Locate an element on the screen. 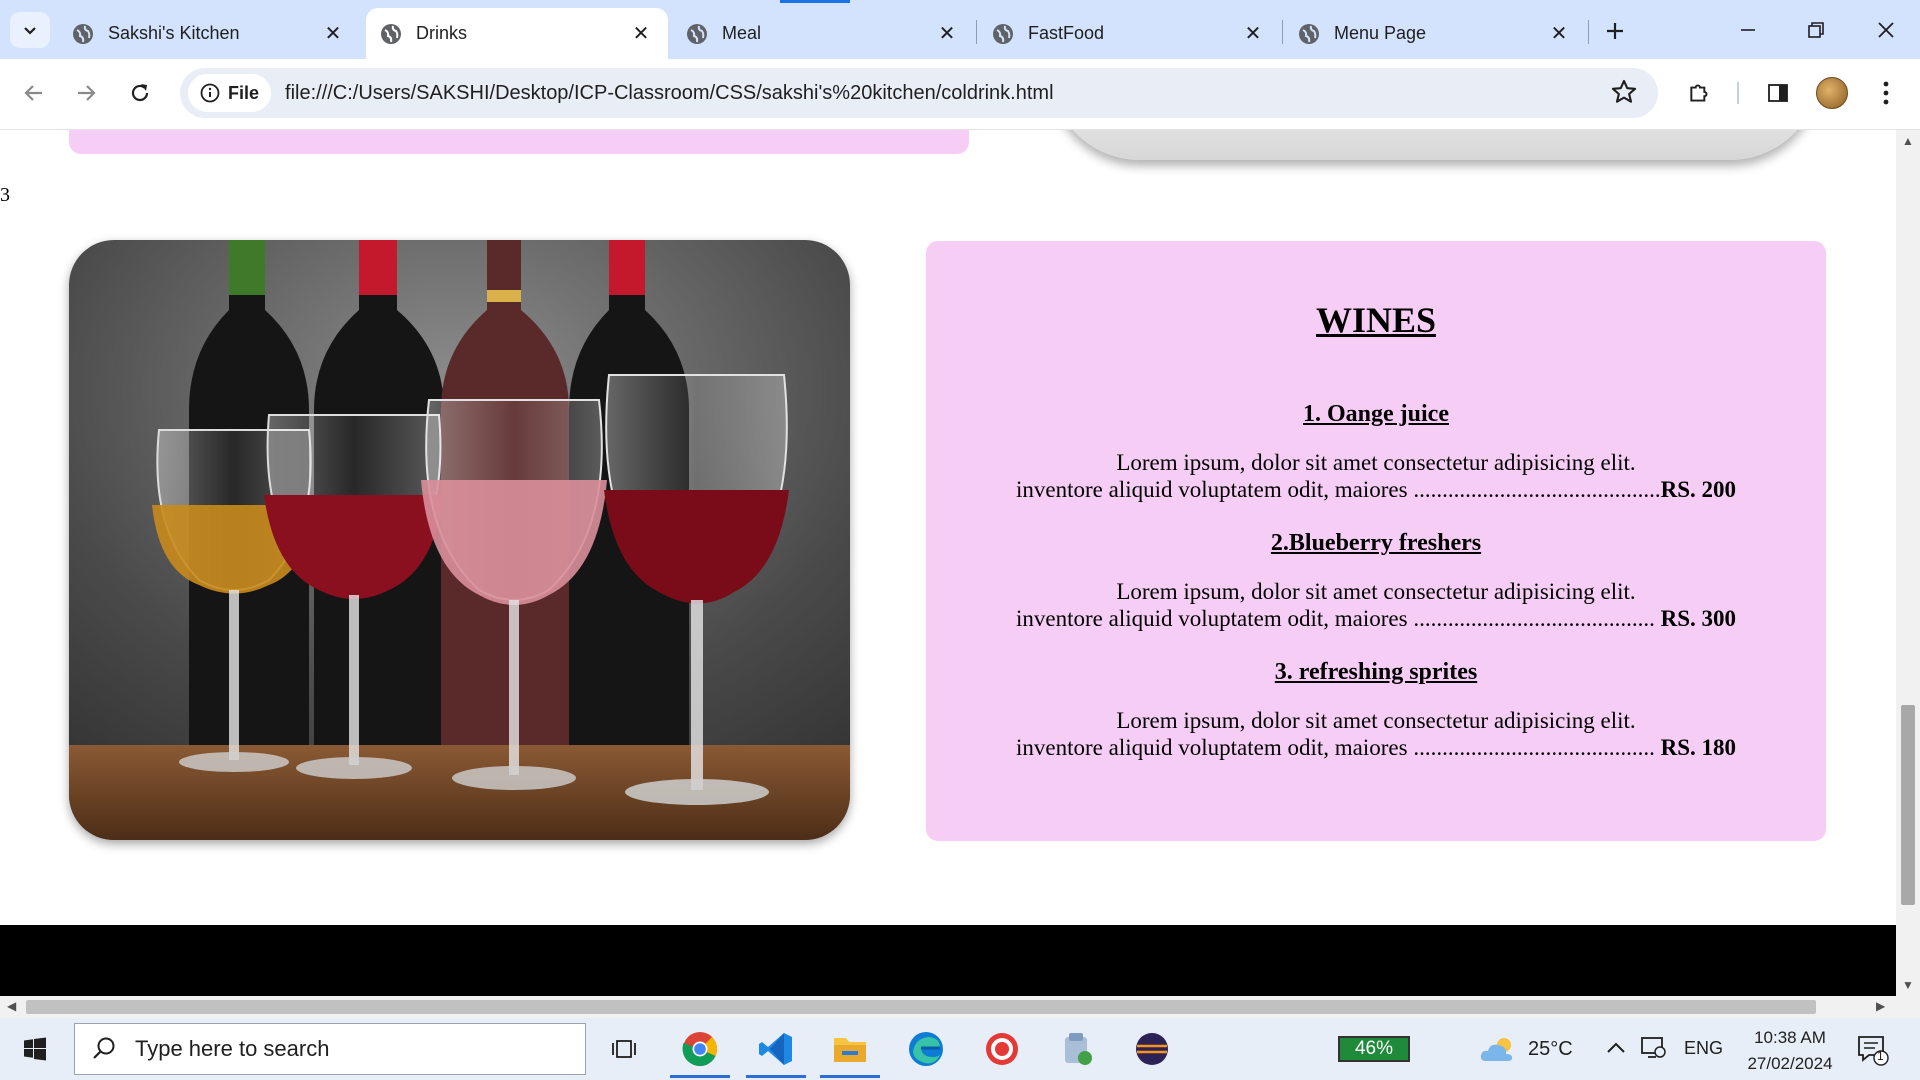  tab-loading-indicator is located at coordinates (815, 1).